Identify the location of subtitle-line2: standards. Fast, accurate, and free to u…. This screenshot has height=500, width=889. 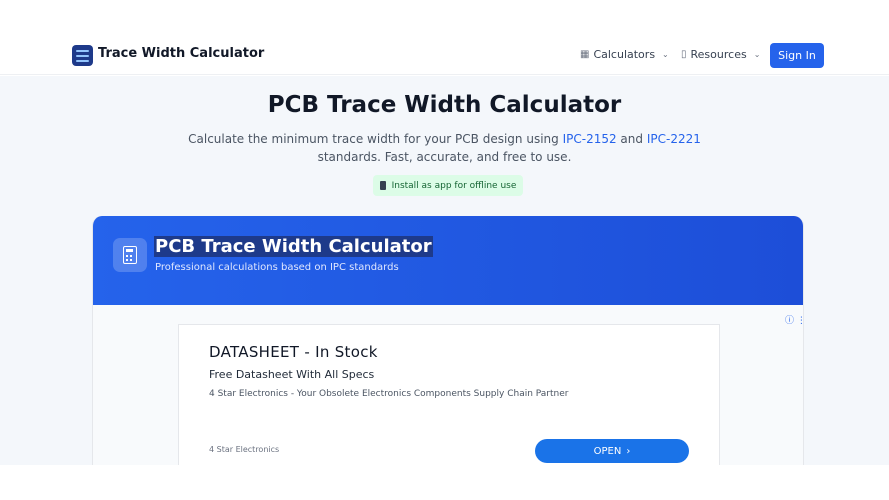
(444, 157).